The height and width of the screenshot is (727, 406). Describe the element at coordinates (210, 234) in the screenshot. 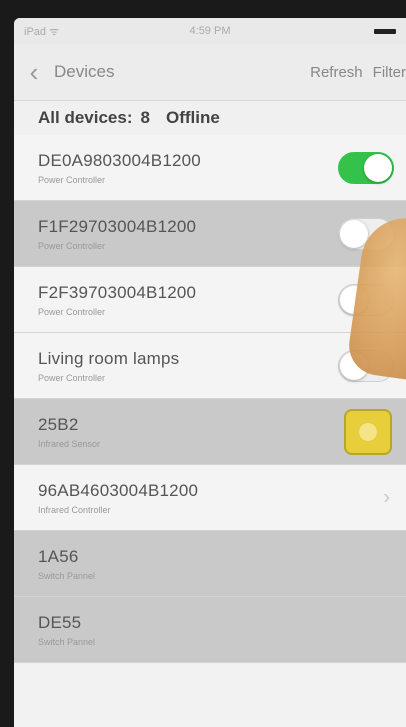

I see `device-row: F1F29703004B1200 Power Controller` at that location.